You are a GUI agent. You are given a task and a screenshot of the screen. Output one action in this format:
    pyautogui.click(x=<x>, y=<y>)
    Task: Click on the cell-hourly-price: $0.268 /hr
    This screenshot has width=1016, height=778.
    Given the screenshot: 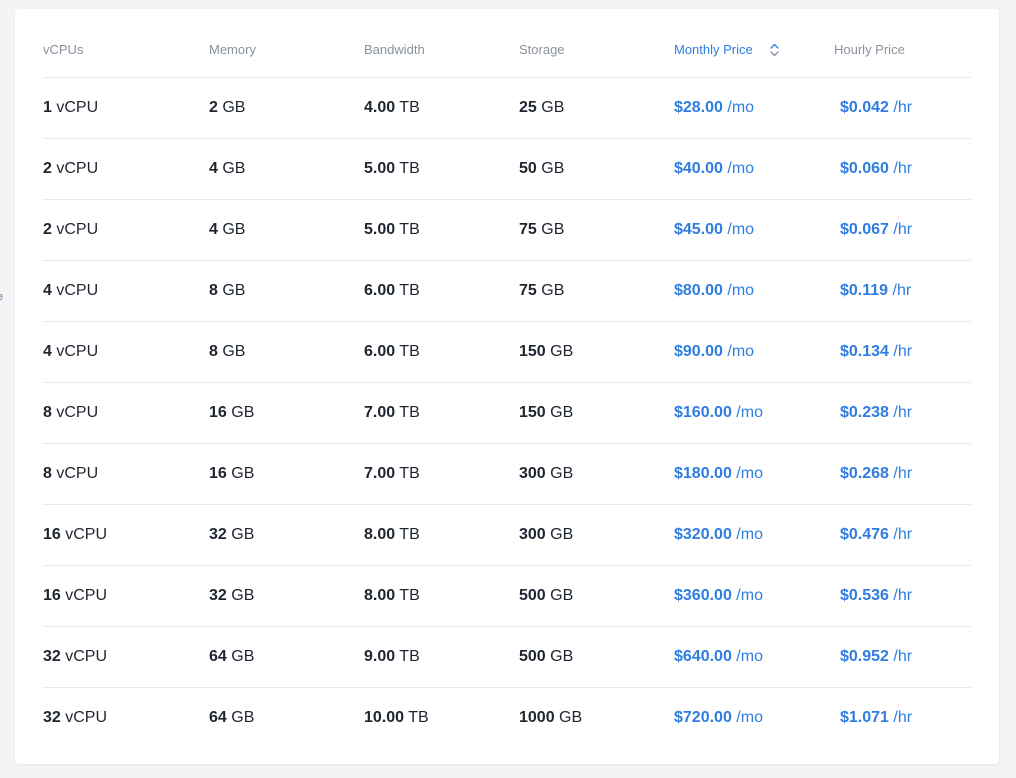 What is the action you would take?
    pyautogui.click(x=902, y=474)
    